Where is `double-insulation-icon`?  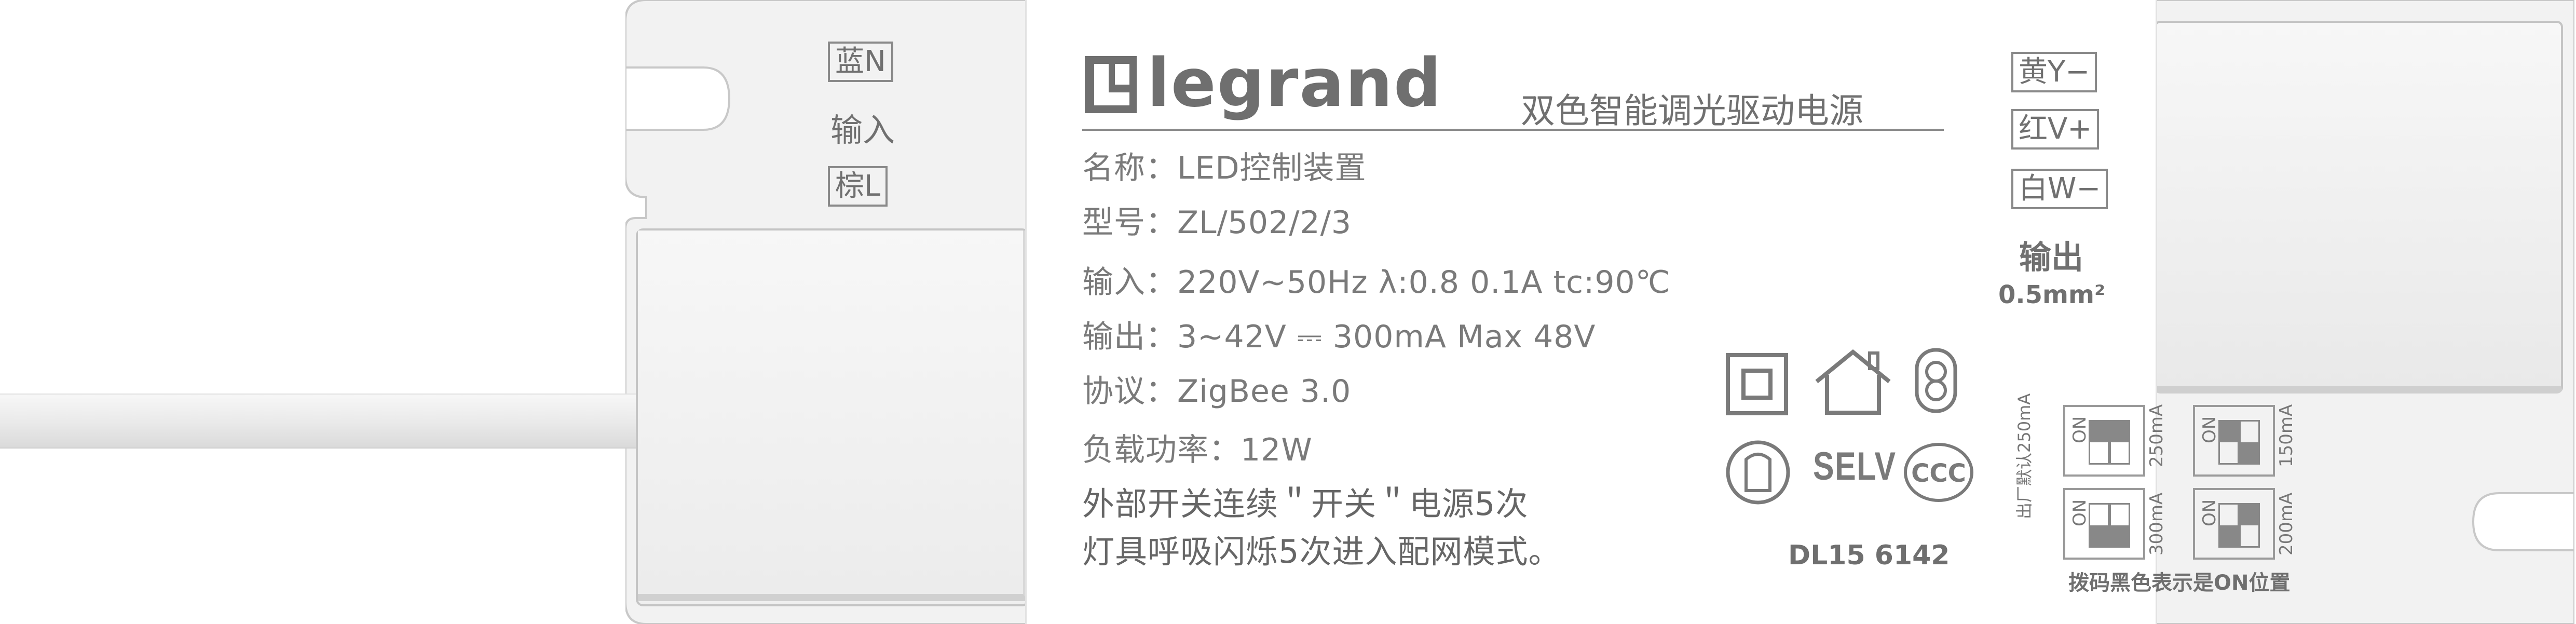 double-insulation-icon is located at coordinates (1757, 384).